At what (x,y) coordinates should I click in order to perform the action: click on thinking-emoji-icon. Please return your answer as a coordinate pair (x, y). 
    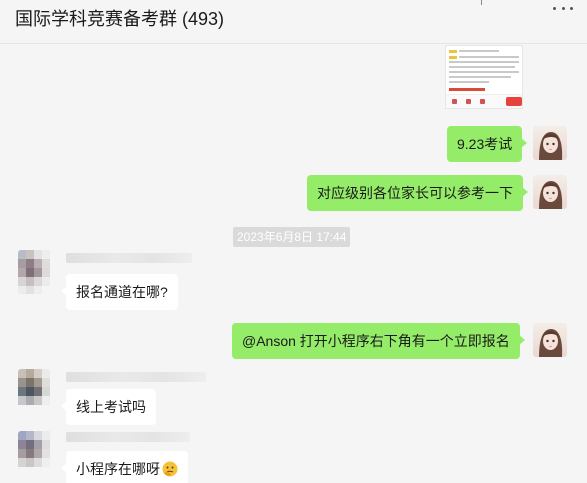
    Looking at the image, I should click on (170, 469).